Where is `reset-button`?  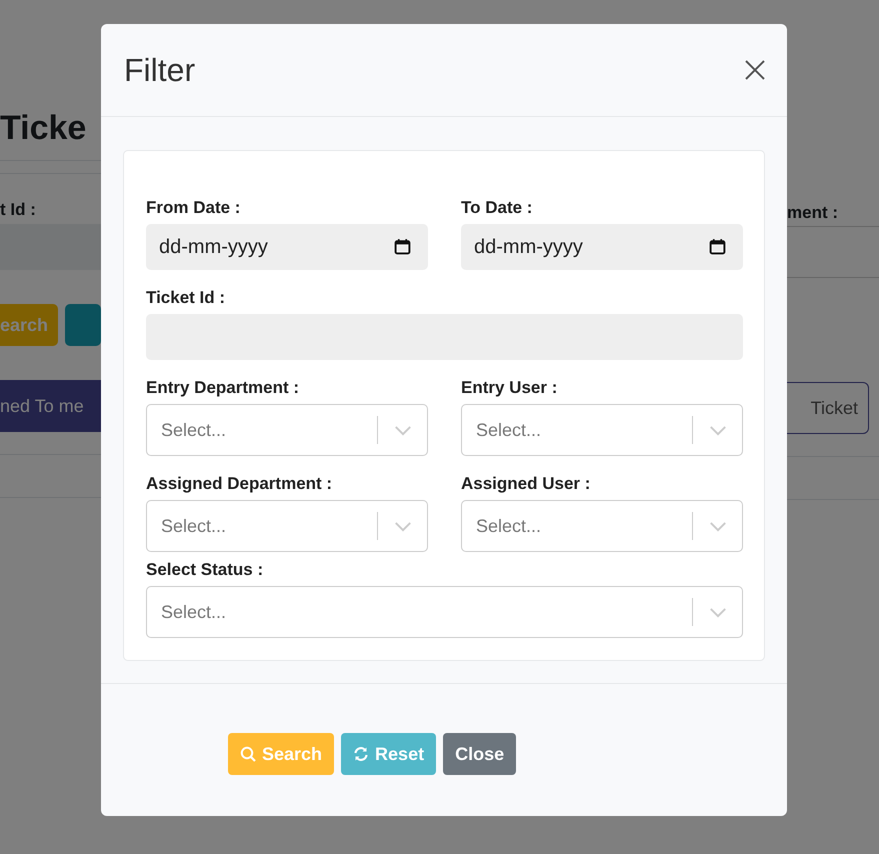
reset-button is located at coordinates (82, 325).